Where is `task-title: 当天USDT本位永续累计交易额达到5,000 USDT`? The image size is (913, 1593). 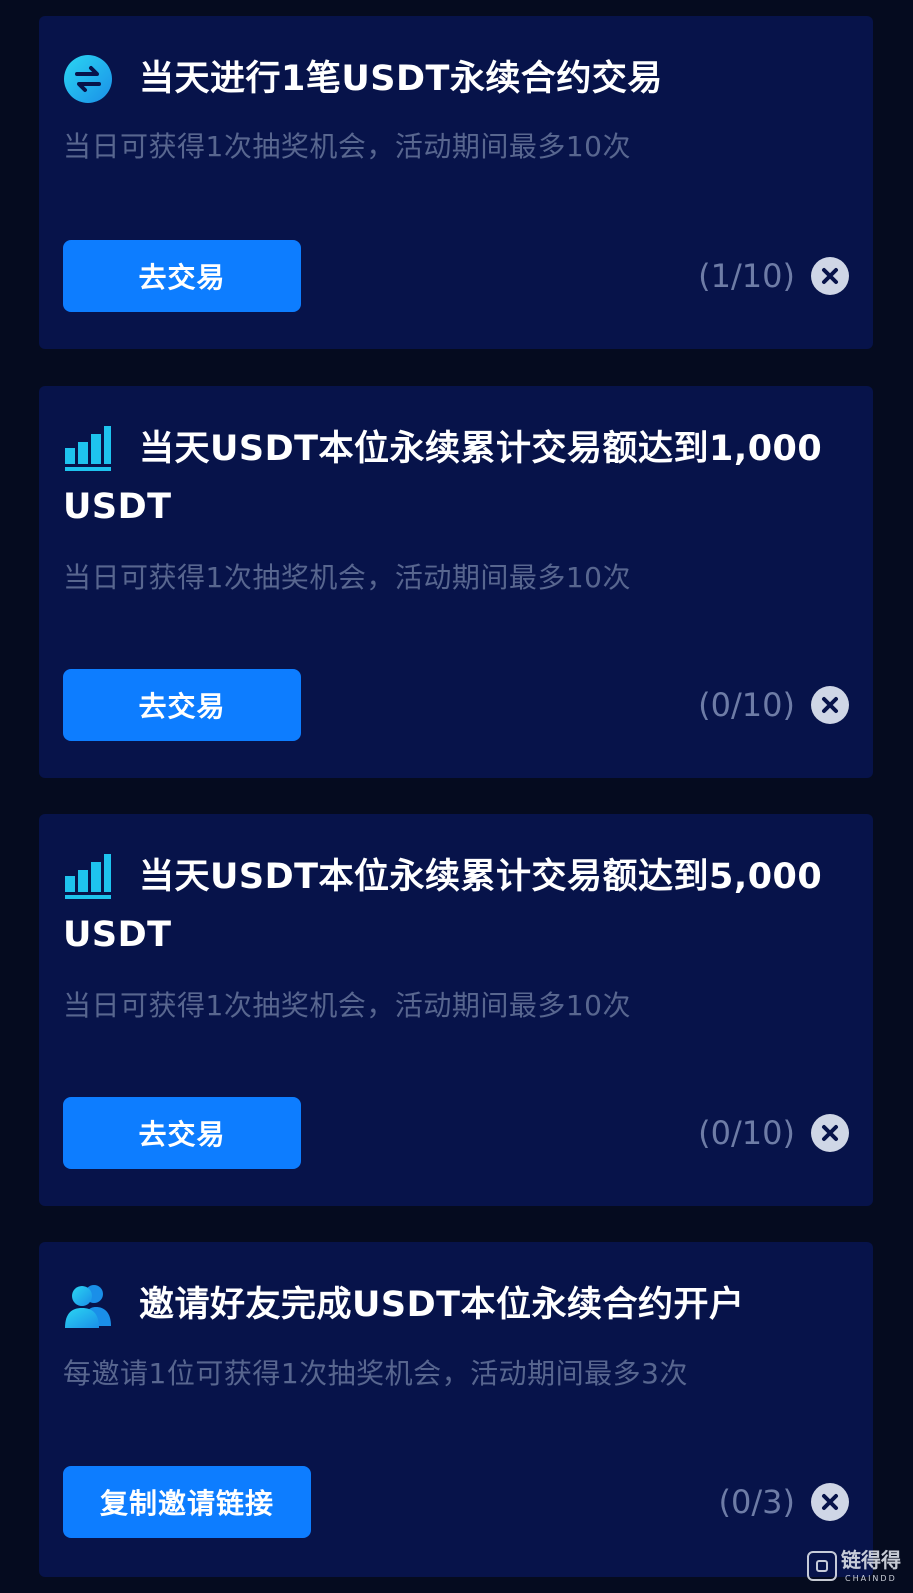
task-title: 当天USDT本位永续累计交易额达到5,000 USDT is located at coordinates (443, 906).